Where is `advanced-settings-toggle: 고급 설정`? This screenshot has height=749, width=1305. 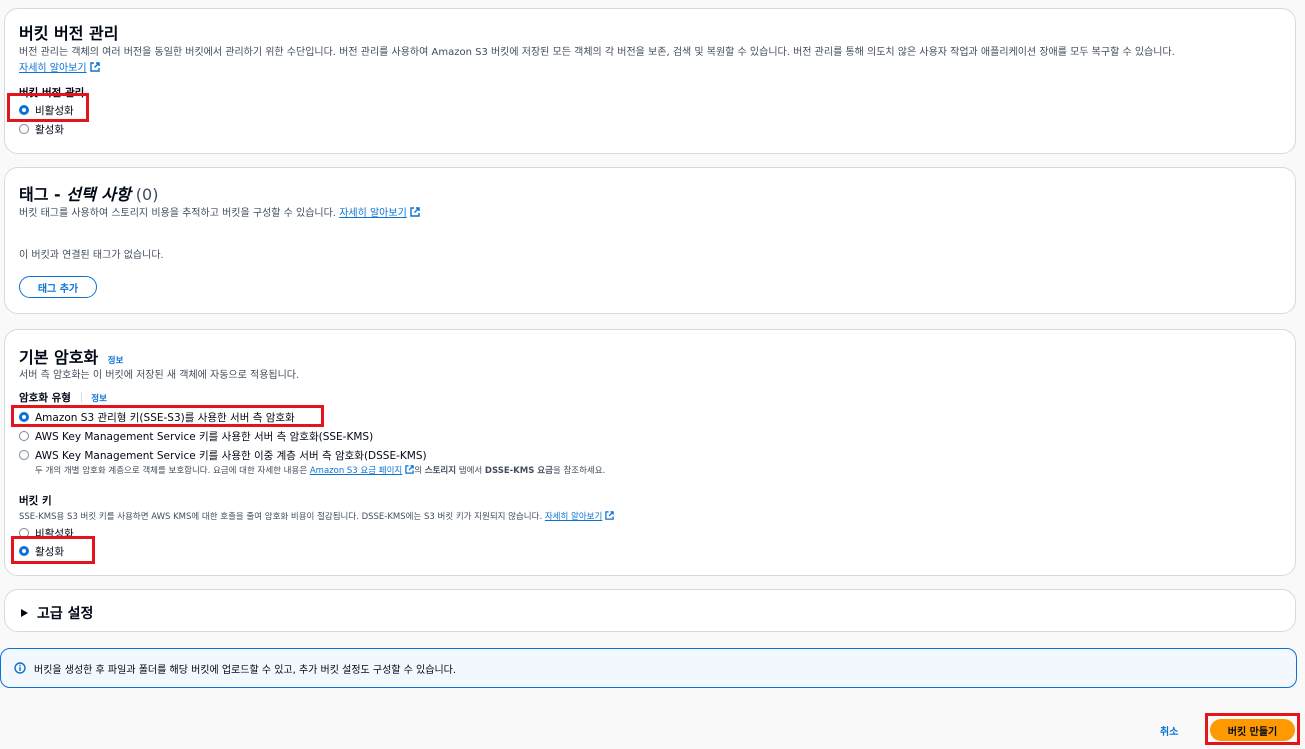 advanced-settings-toggle: 고급 설정 is located at coordinates (56, 613).